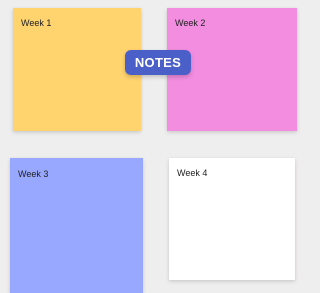 The width and height of the screenshot is (320, 293). What do you see at coordinates (36, 23) in the screenshot?
I see `note-title: Week 1` at bounding box center [36, 23].